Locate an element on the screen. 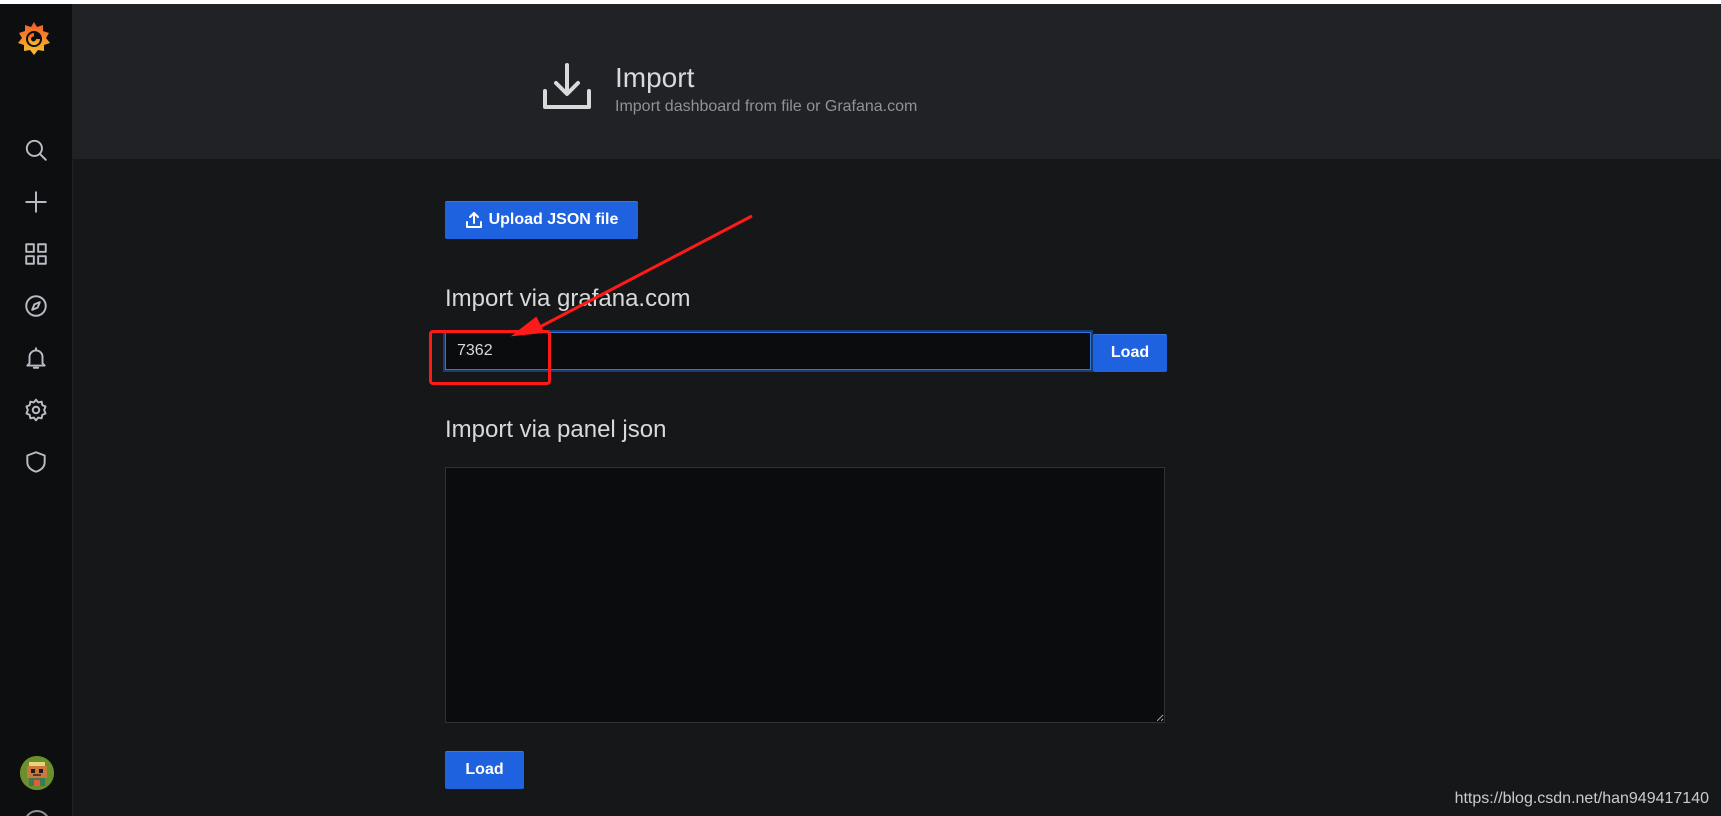 This screenshot has height=816, width=1721. avatar is located at coordinates (37, 773).